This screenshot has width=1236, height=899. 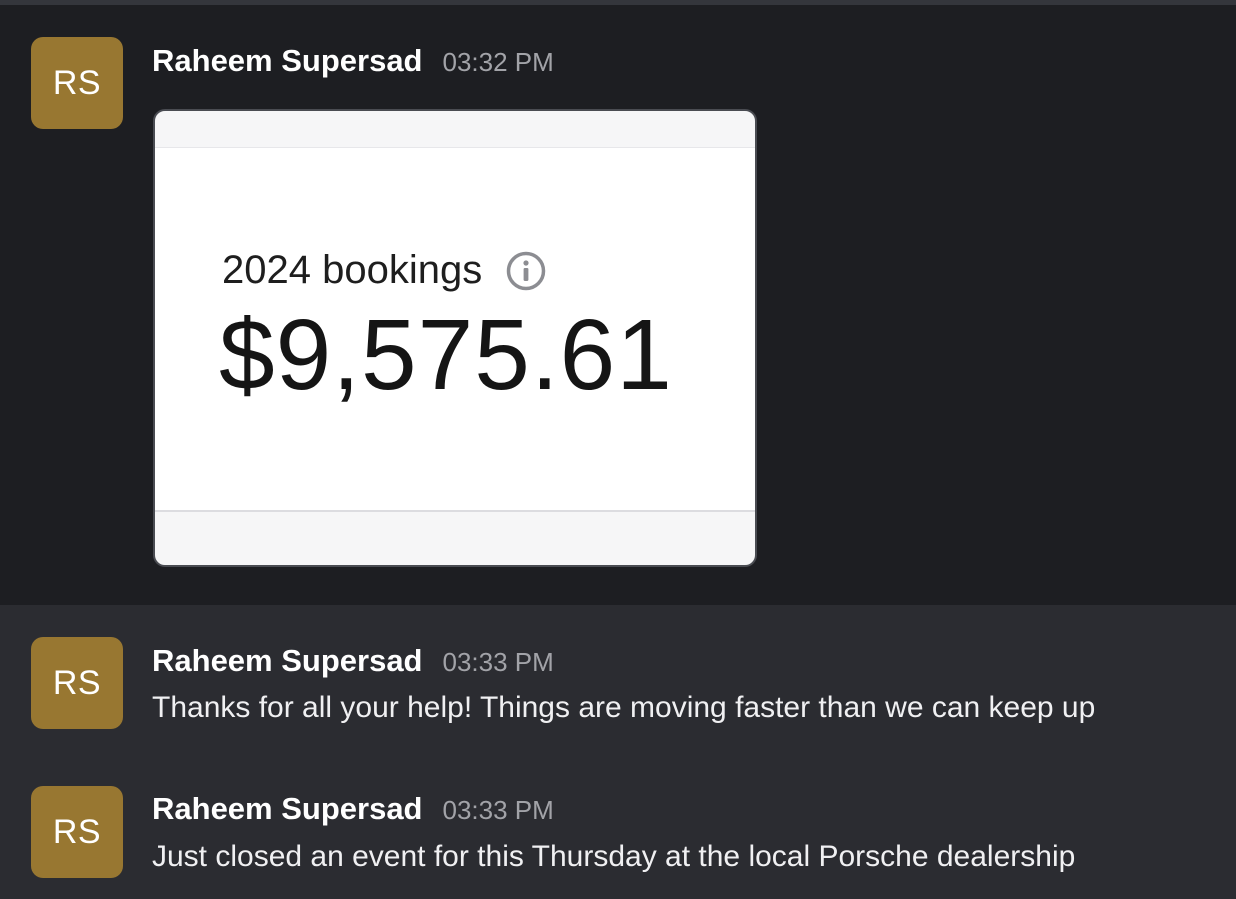 I want to click on info-circle-icon, so click(x=526, y=270).